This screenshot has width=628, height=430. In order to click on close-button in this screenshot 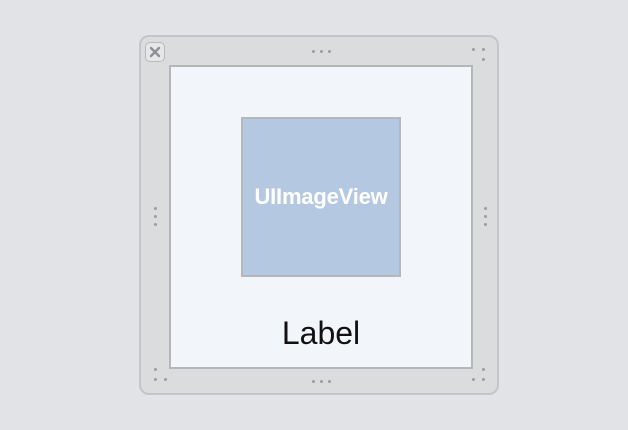, I will do `click(155, 52)`.